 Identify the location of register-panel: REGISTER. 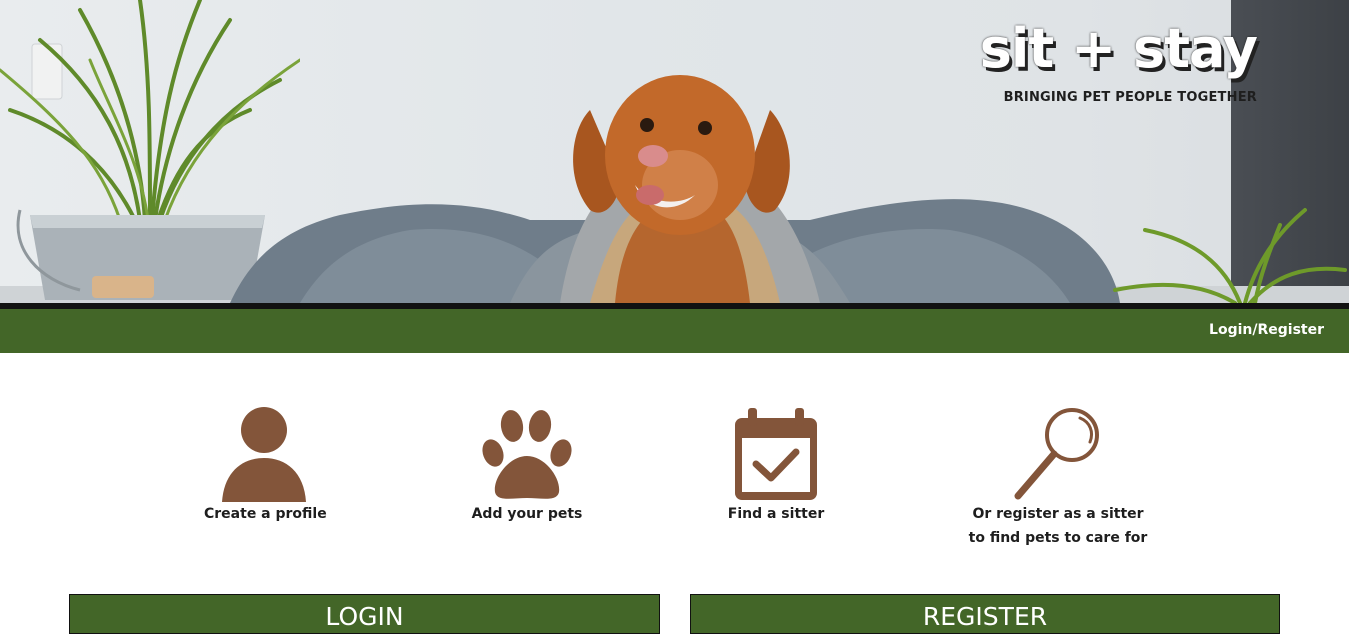
(985, 614).